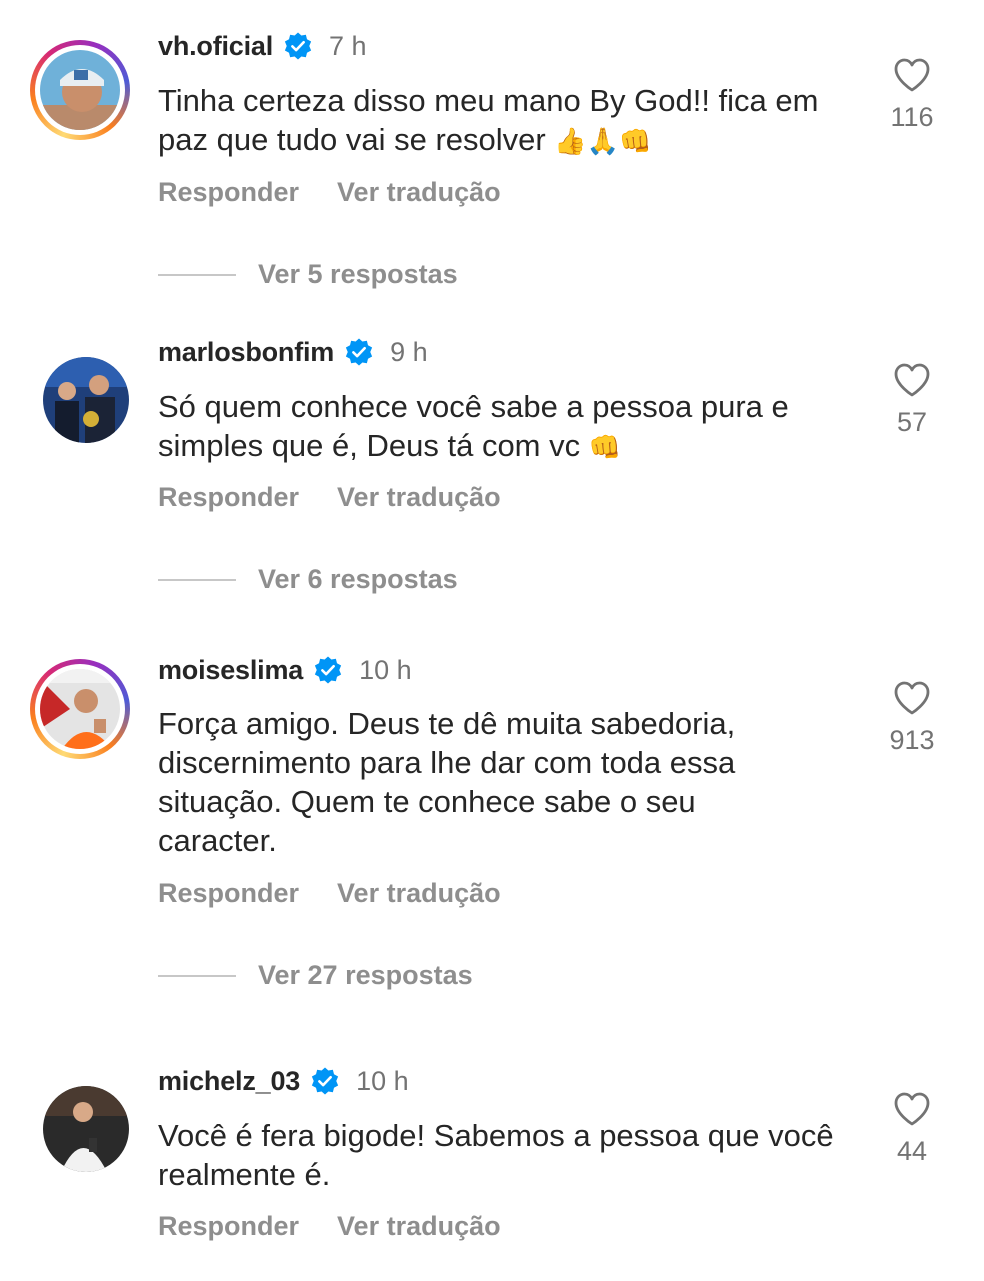 This screenshot has height=1281, width=984. I want to click on like-count: 913, so click(912, 740).